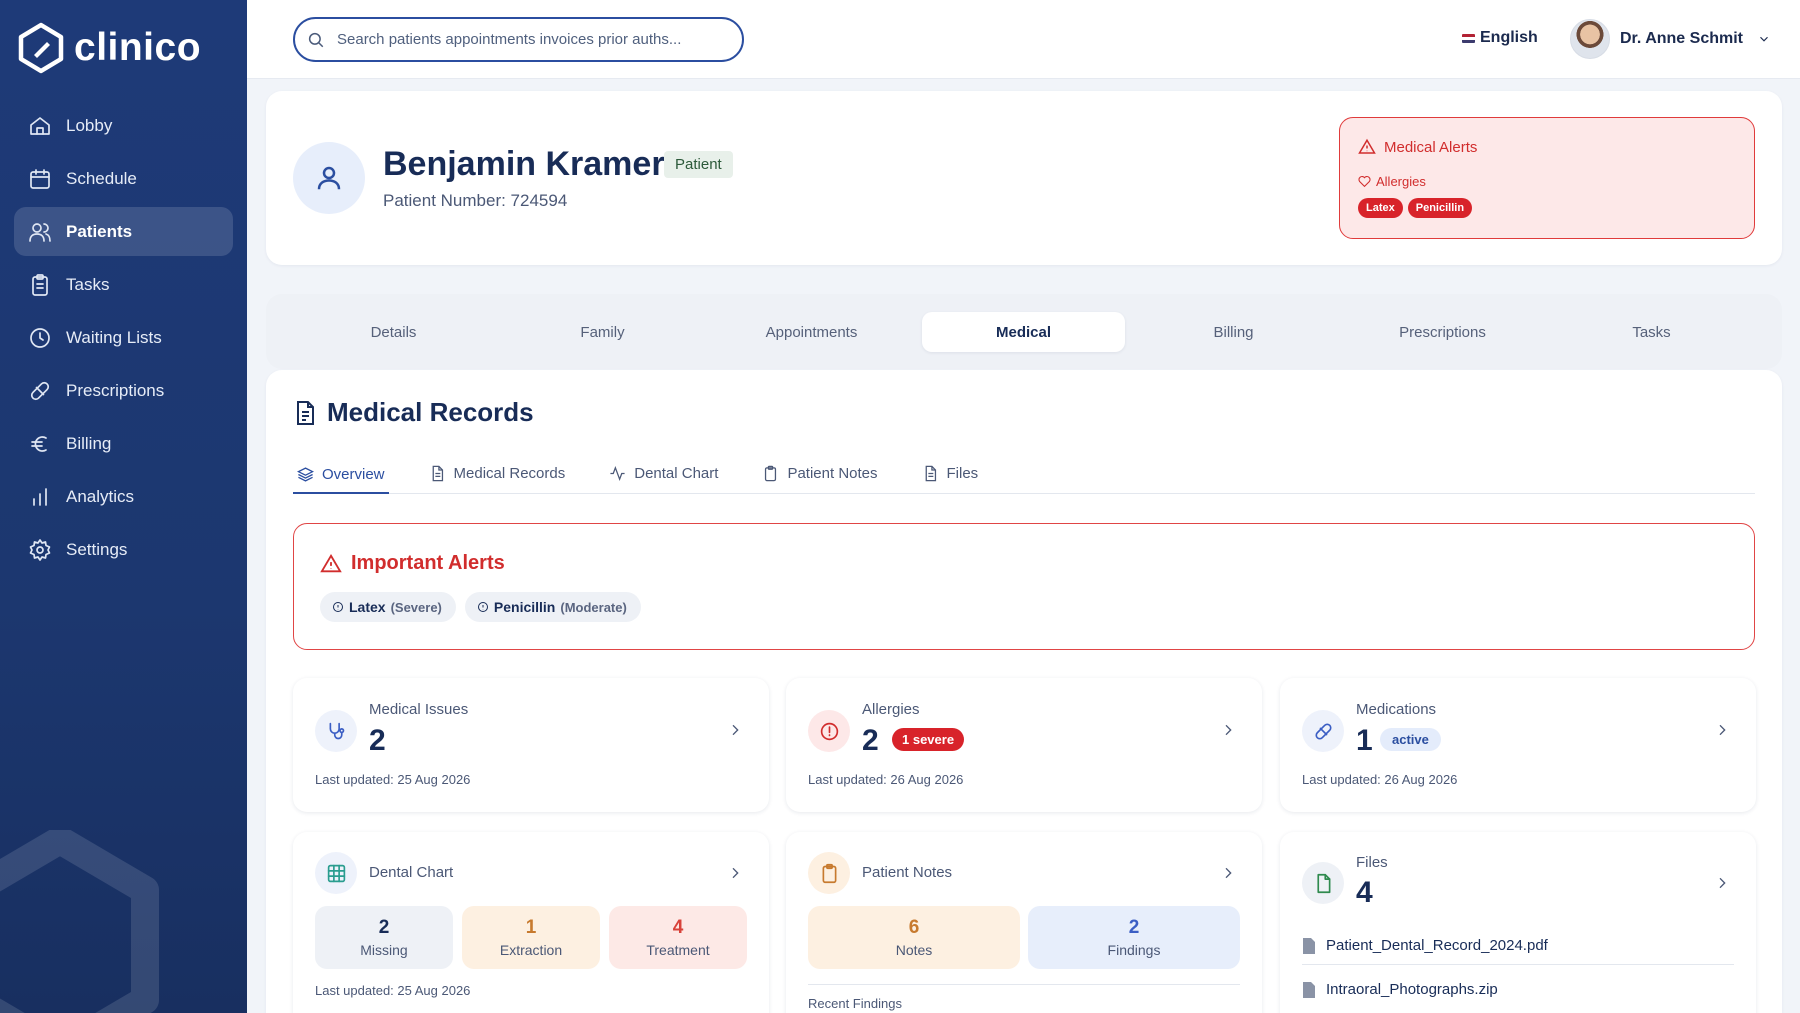 Image resolution: width=1800 pixels, height=1013 pixels. I want to click on stat-label: Findings, so click(1134, 950).